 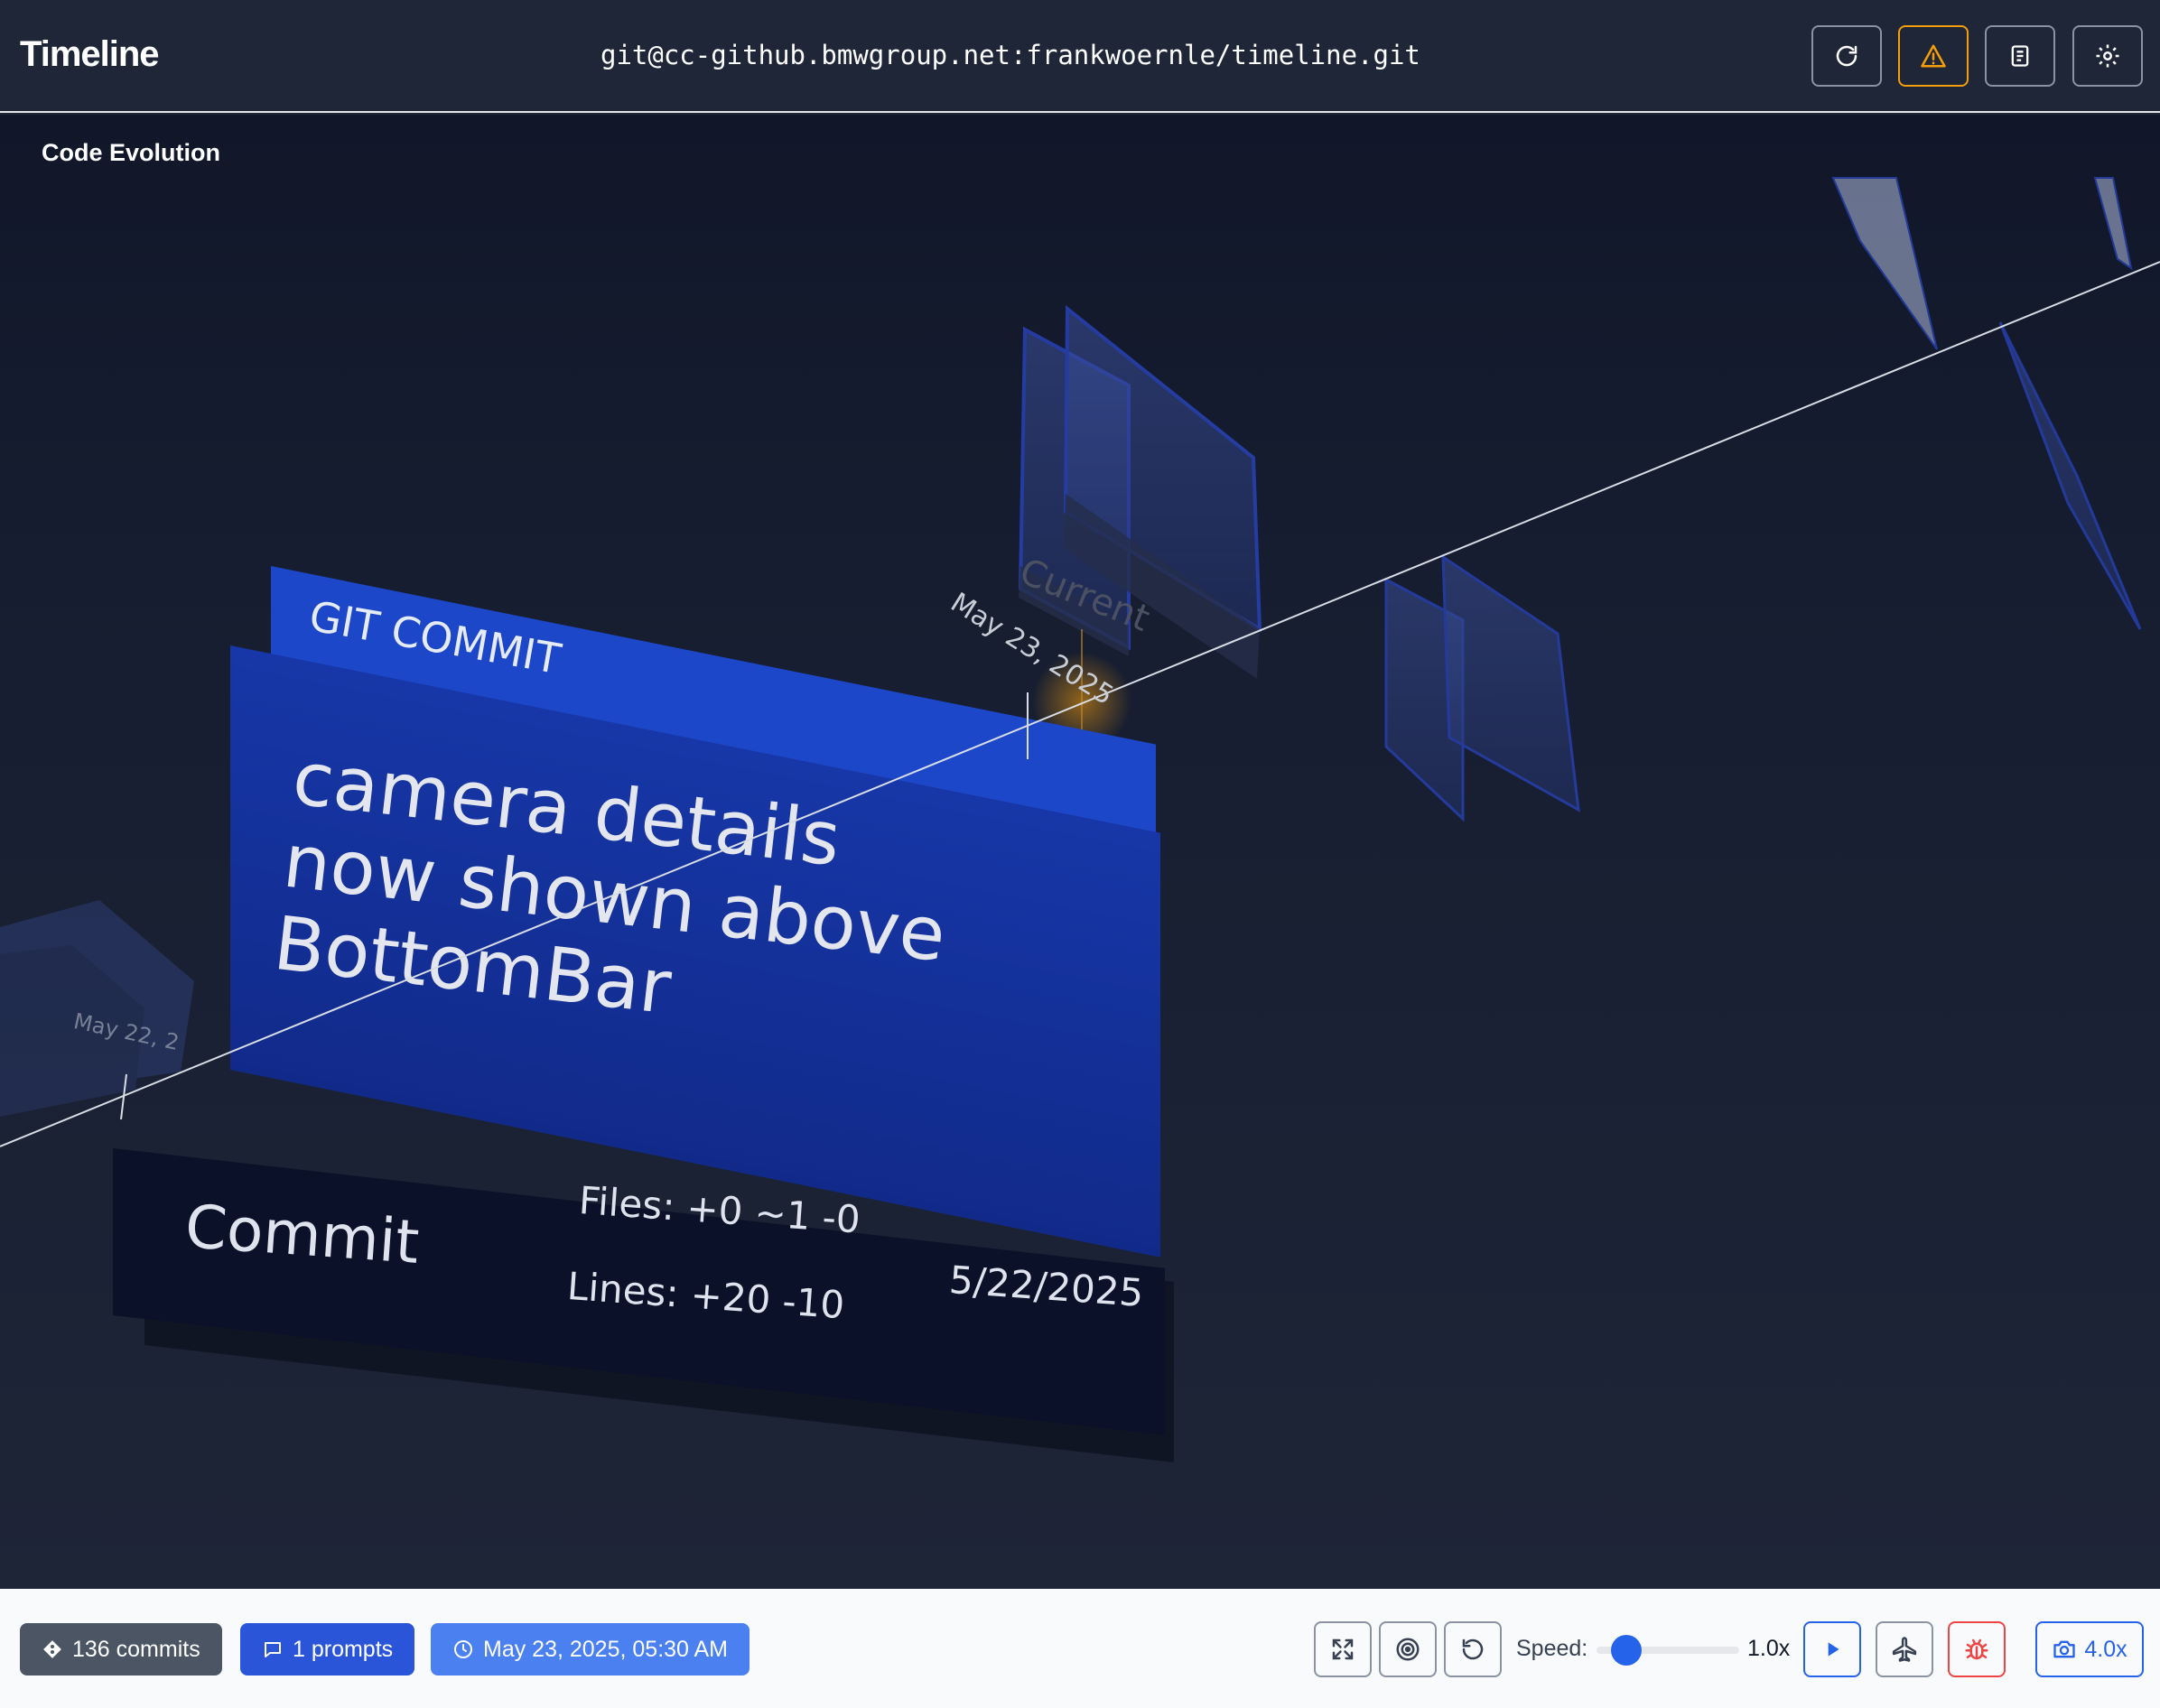 I want to click on clock-icon, so click(x=463, y=1649).